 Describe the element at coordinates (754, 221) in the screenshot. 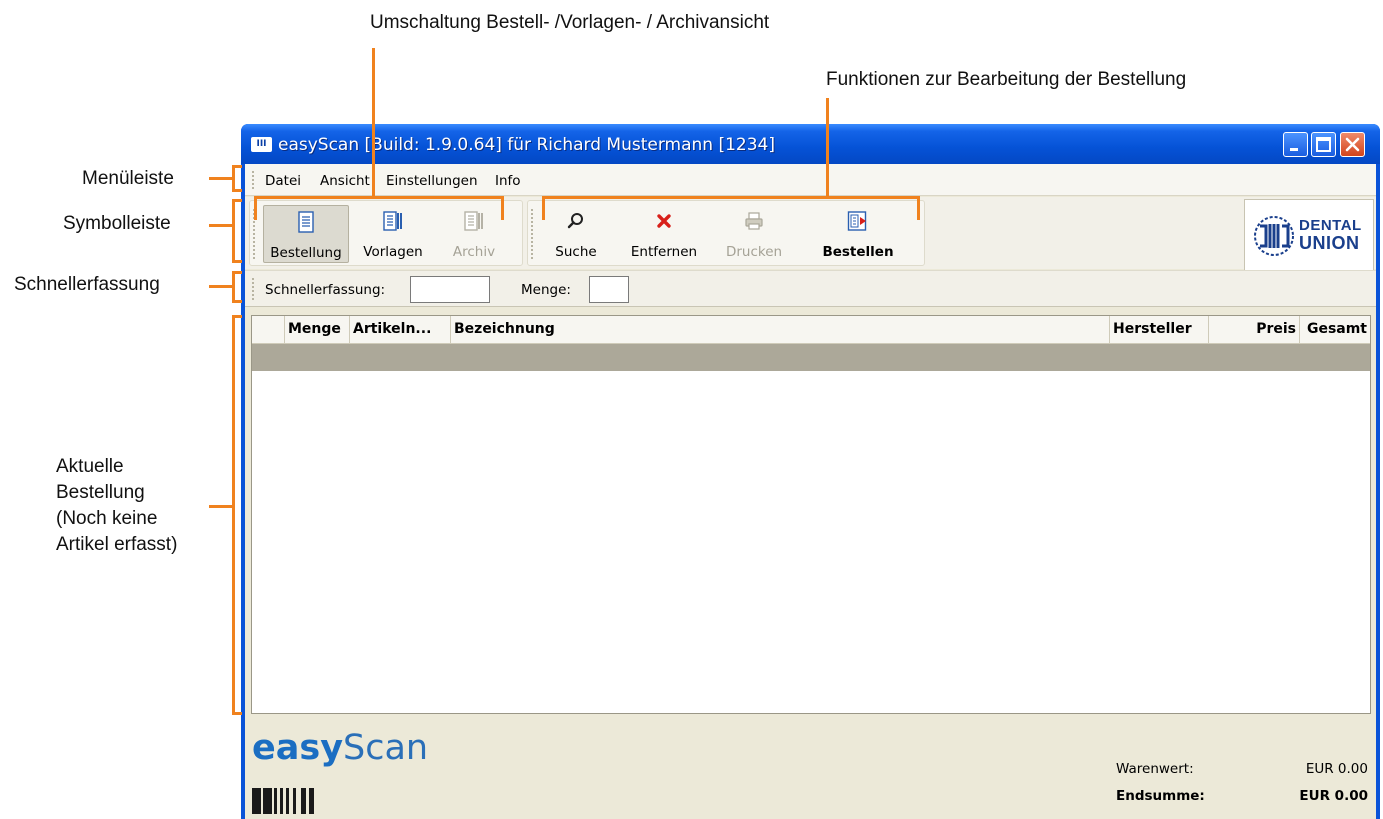

I see `printer-icon` at that location.